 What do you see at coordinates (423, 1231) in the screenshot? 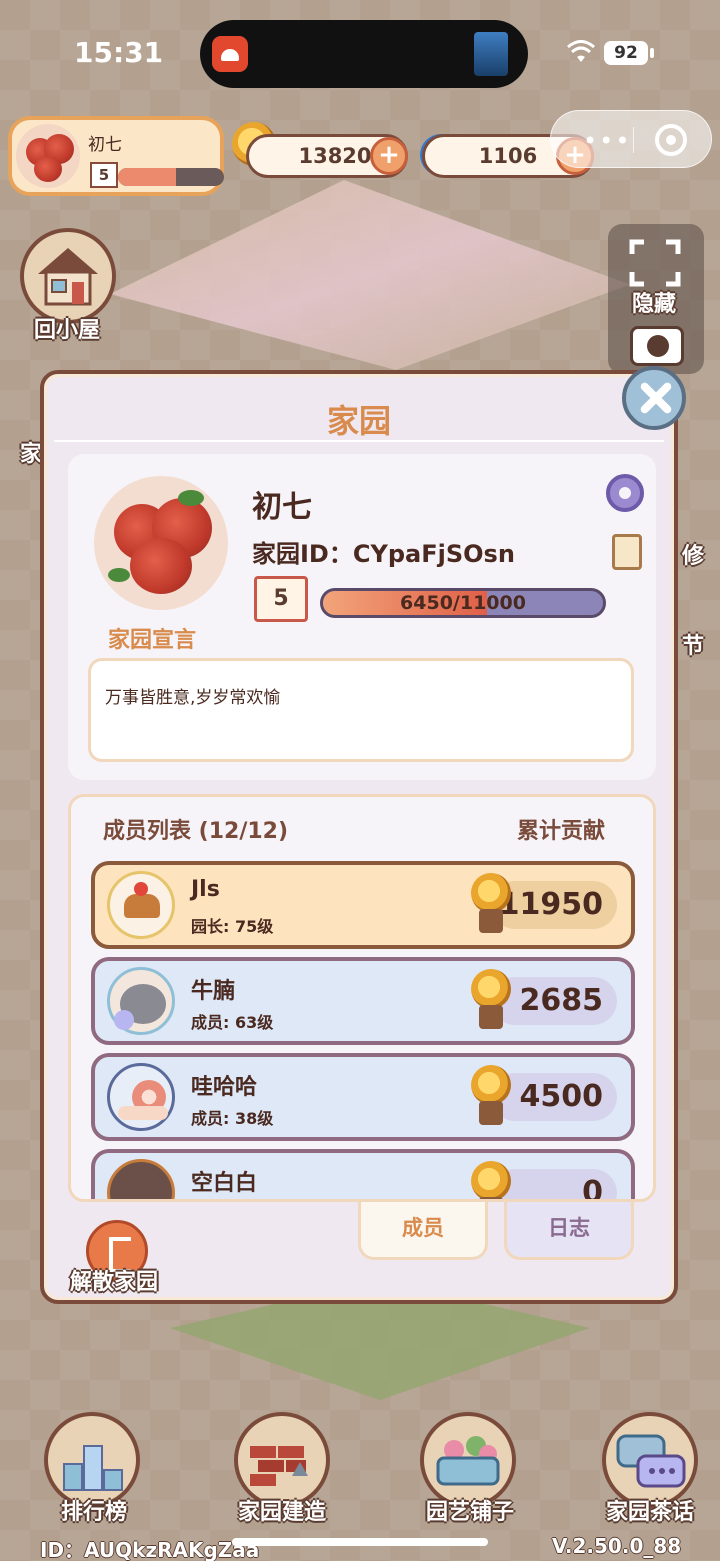
I see `tab-members: 成员` at bounding box center [423, 1231].